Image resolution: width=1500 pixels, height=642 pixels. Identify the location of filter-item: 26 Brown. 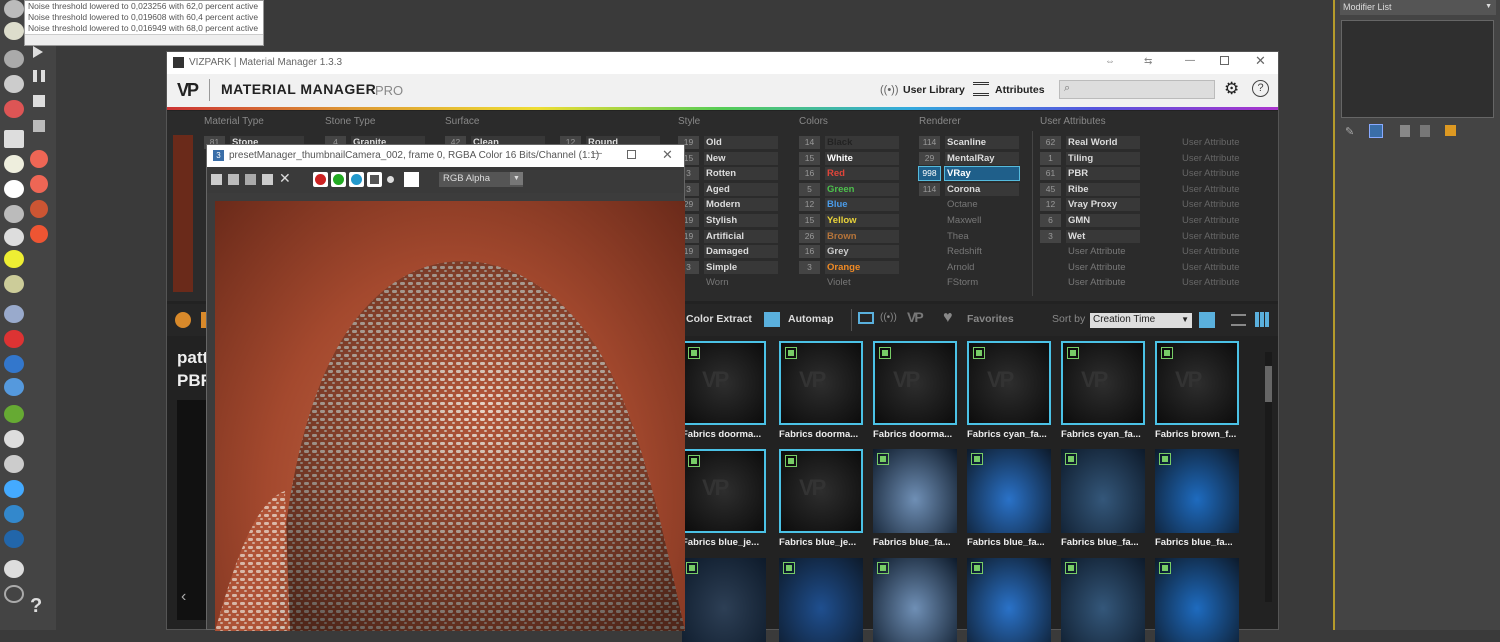
(849, 236).